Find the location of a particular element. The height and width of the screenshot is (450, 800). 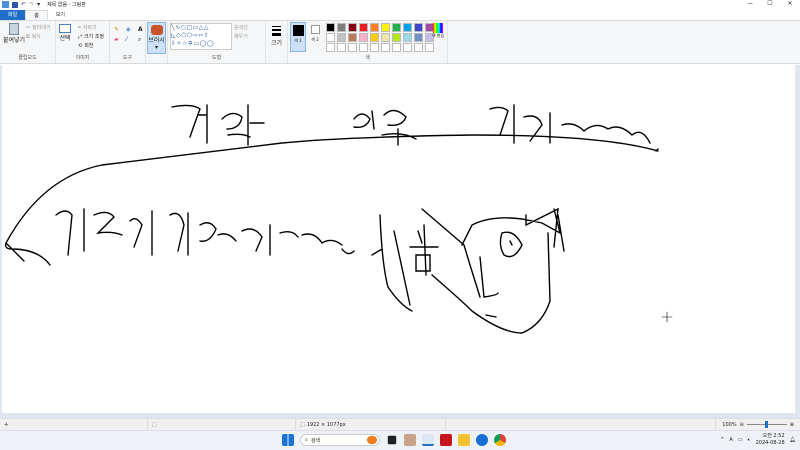

acrobat-icon is located at coordinates (446, 440).